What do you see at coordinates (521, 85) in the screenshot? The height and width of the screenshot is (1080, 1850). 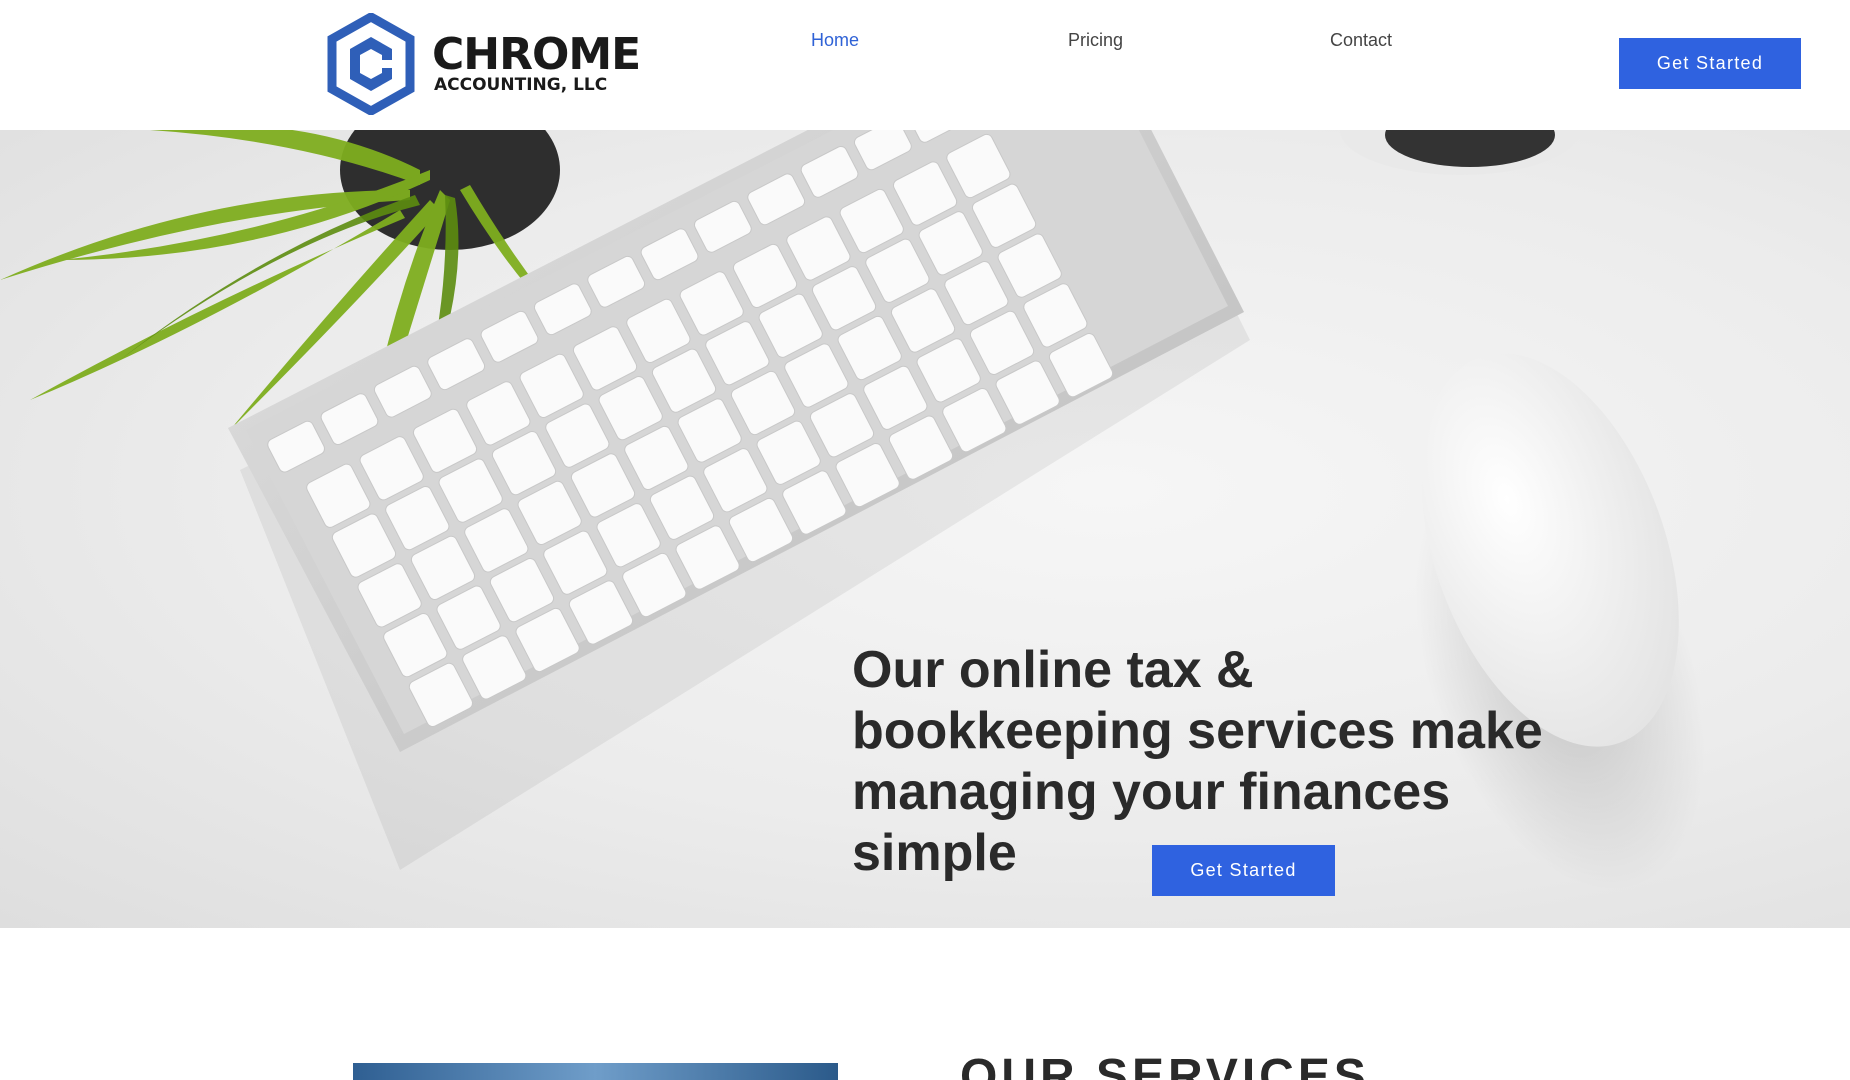 I see `brand-subtitle: ACCOUNTING, LLC` at bounding box center [521, 85].